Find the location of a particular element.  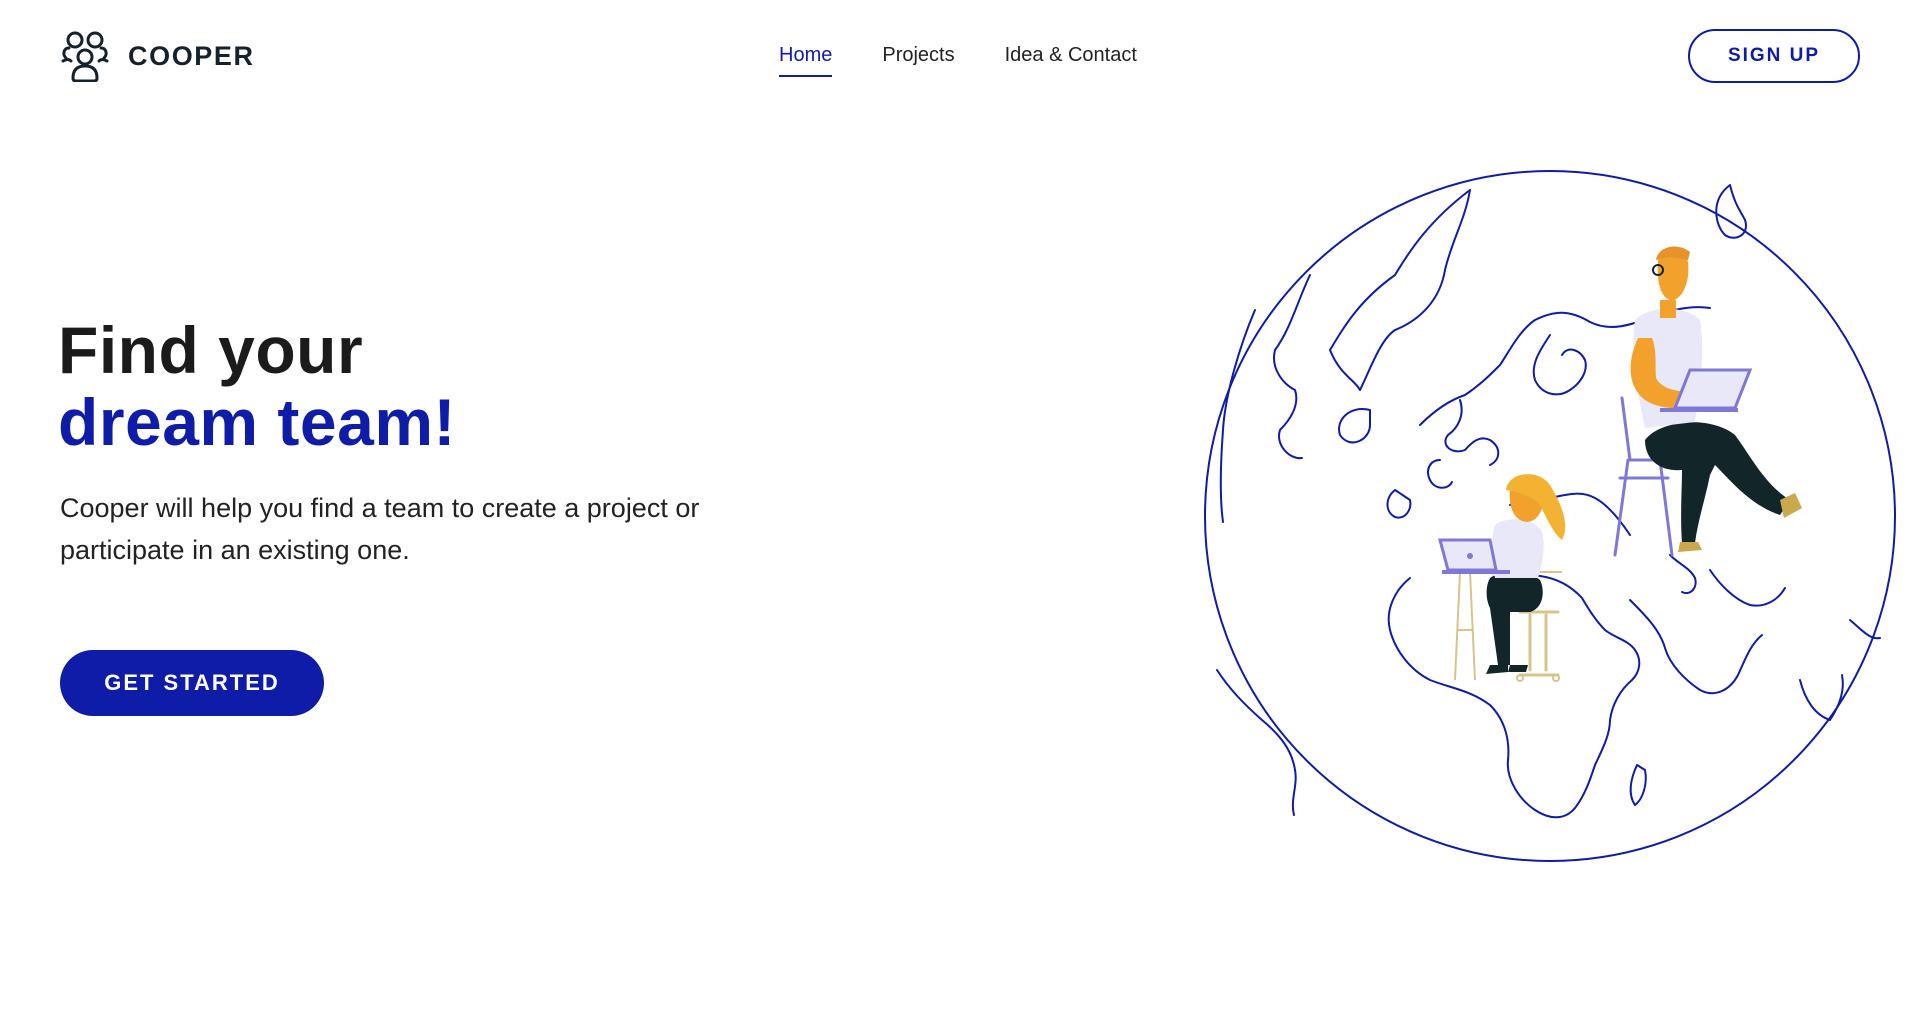

hero-title: Find your dream team! is located at coordinates (257, 386).